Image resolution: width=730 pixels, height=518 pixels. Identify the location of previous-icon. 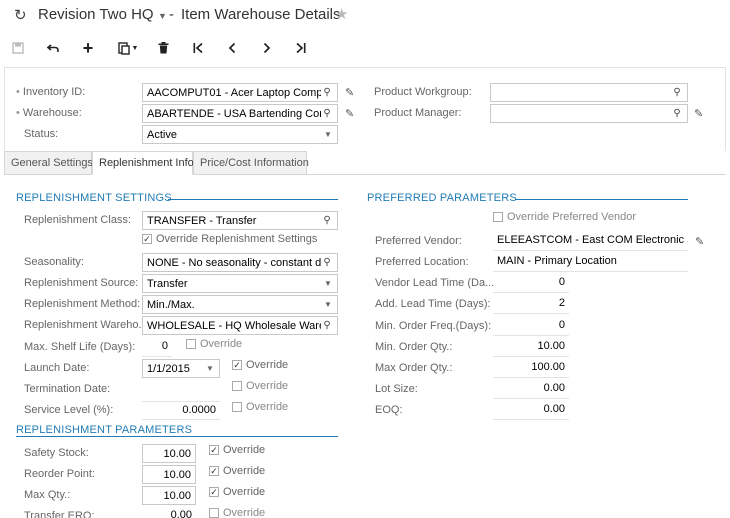
(232, 48).